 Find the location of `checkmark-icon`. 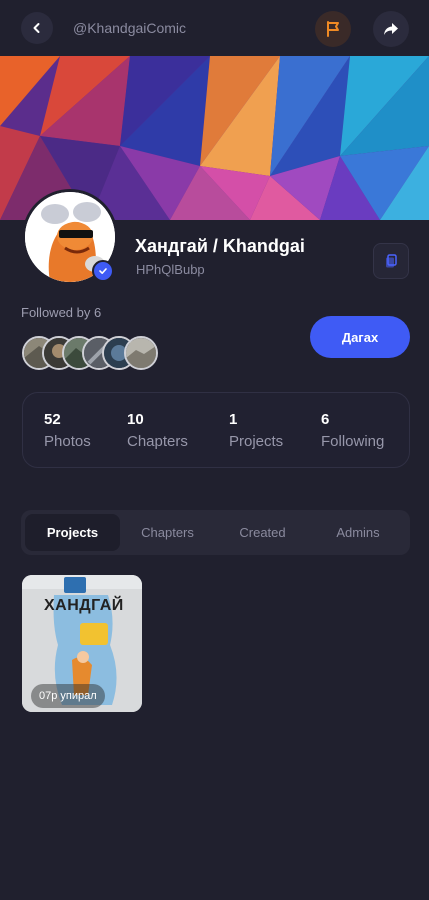

checkmark-icon is located at coordinates (103, 271).